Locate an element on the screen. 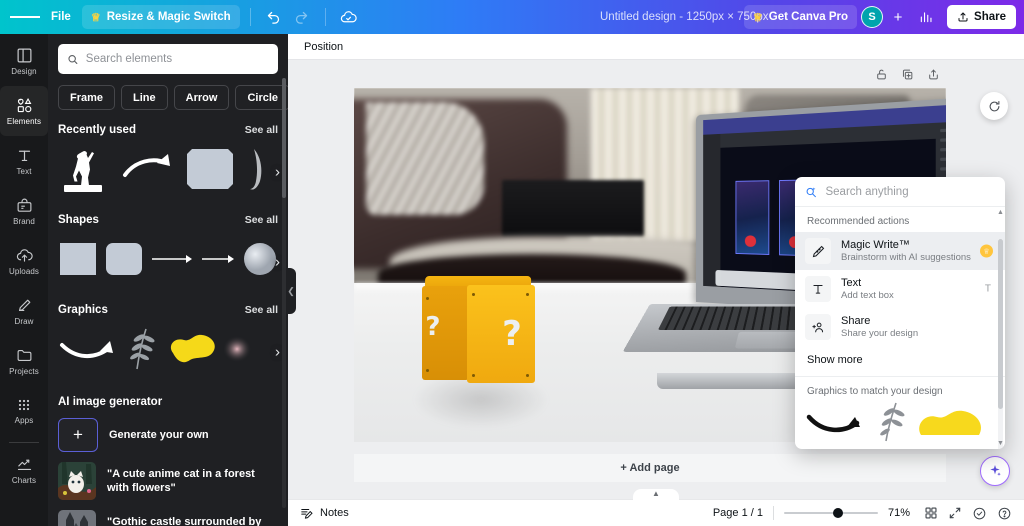  resize-magic-switch-label: Resize & Magic Switch is located at coordinates (168, 17).